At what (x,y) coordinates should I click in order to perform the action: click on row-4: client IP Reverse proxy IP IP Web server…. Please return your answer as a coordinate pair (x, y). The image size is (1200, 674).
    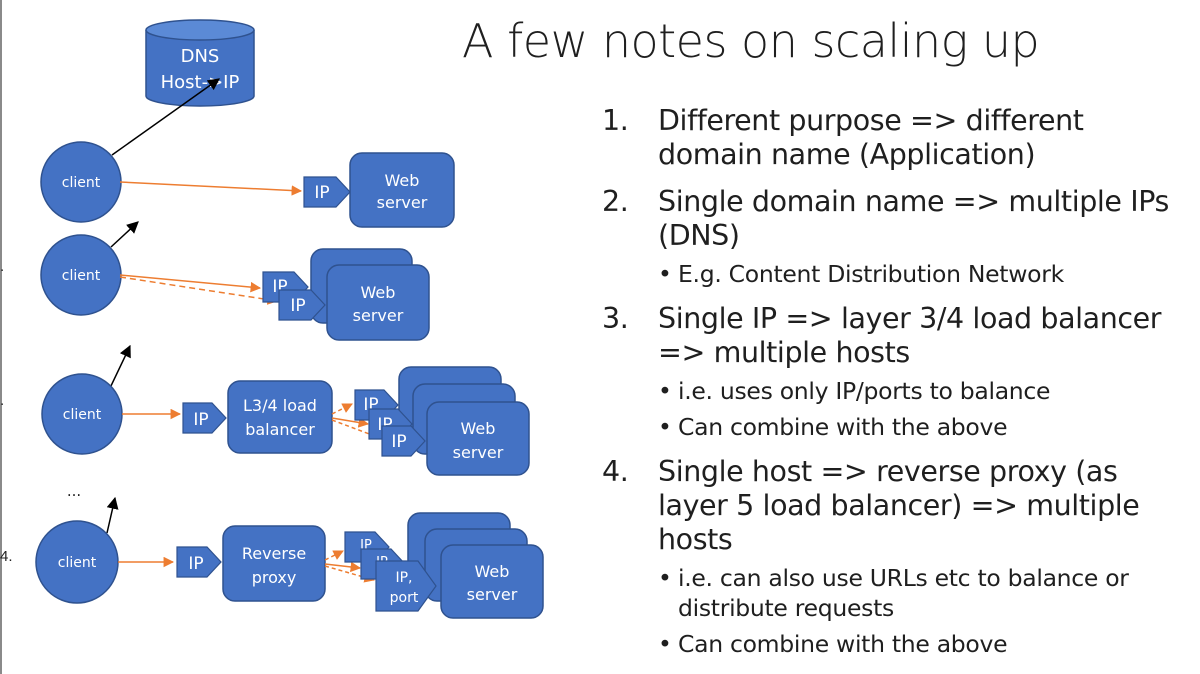
    Looking at the image, I should click on (289, 565).